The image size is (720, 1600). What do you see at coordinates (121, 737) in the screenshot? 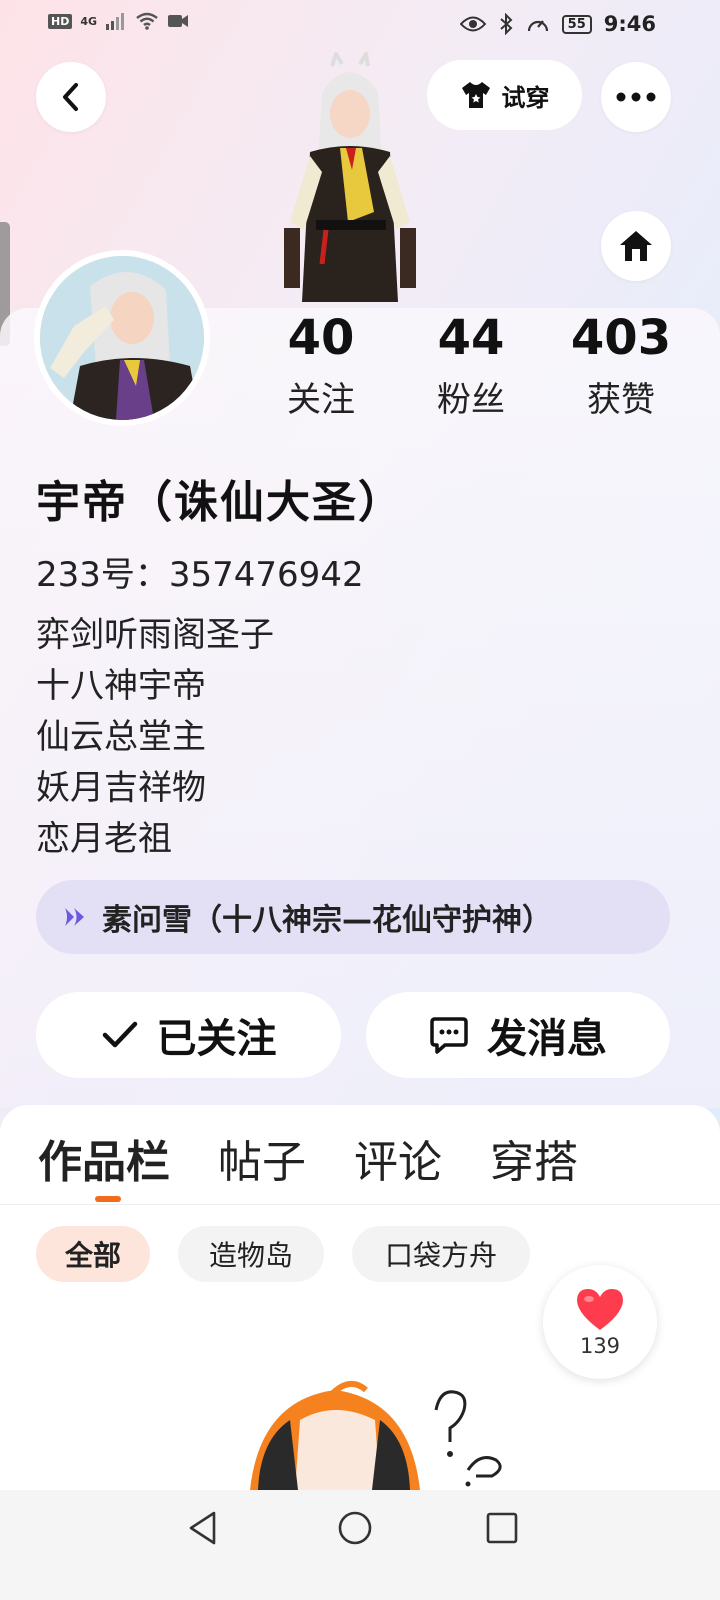
I see `bio-line: 仙云总堂主` at bounding box center [121, 737].